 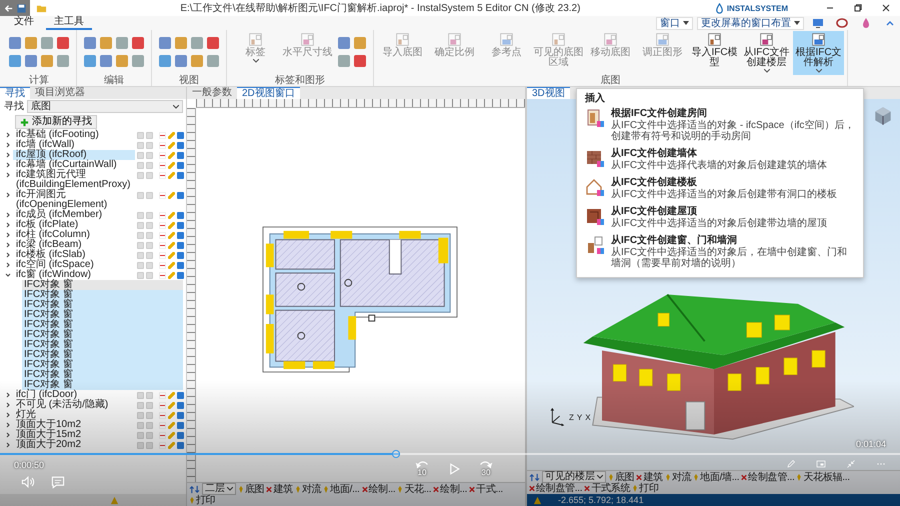 What do you see at coordinates (162, 195) in the screenshot?
I see `remove-button` at bounding box center [162, 195].